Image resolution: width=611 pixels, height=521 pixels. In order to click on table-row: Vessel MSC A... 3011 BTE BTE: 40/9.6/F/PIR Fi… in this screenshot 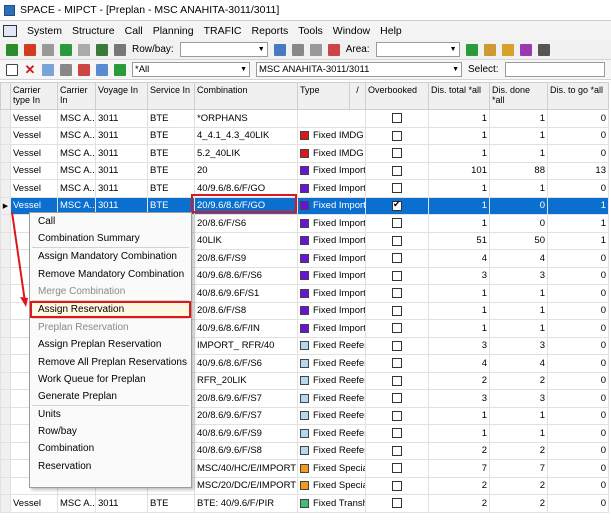, I will do `click(304, 503)`.